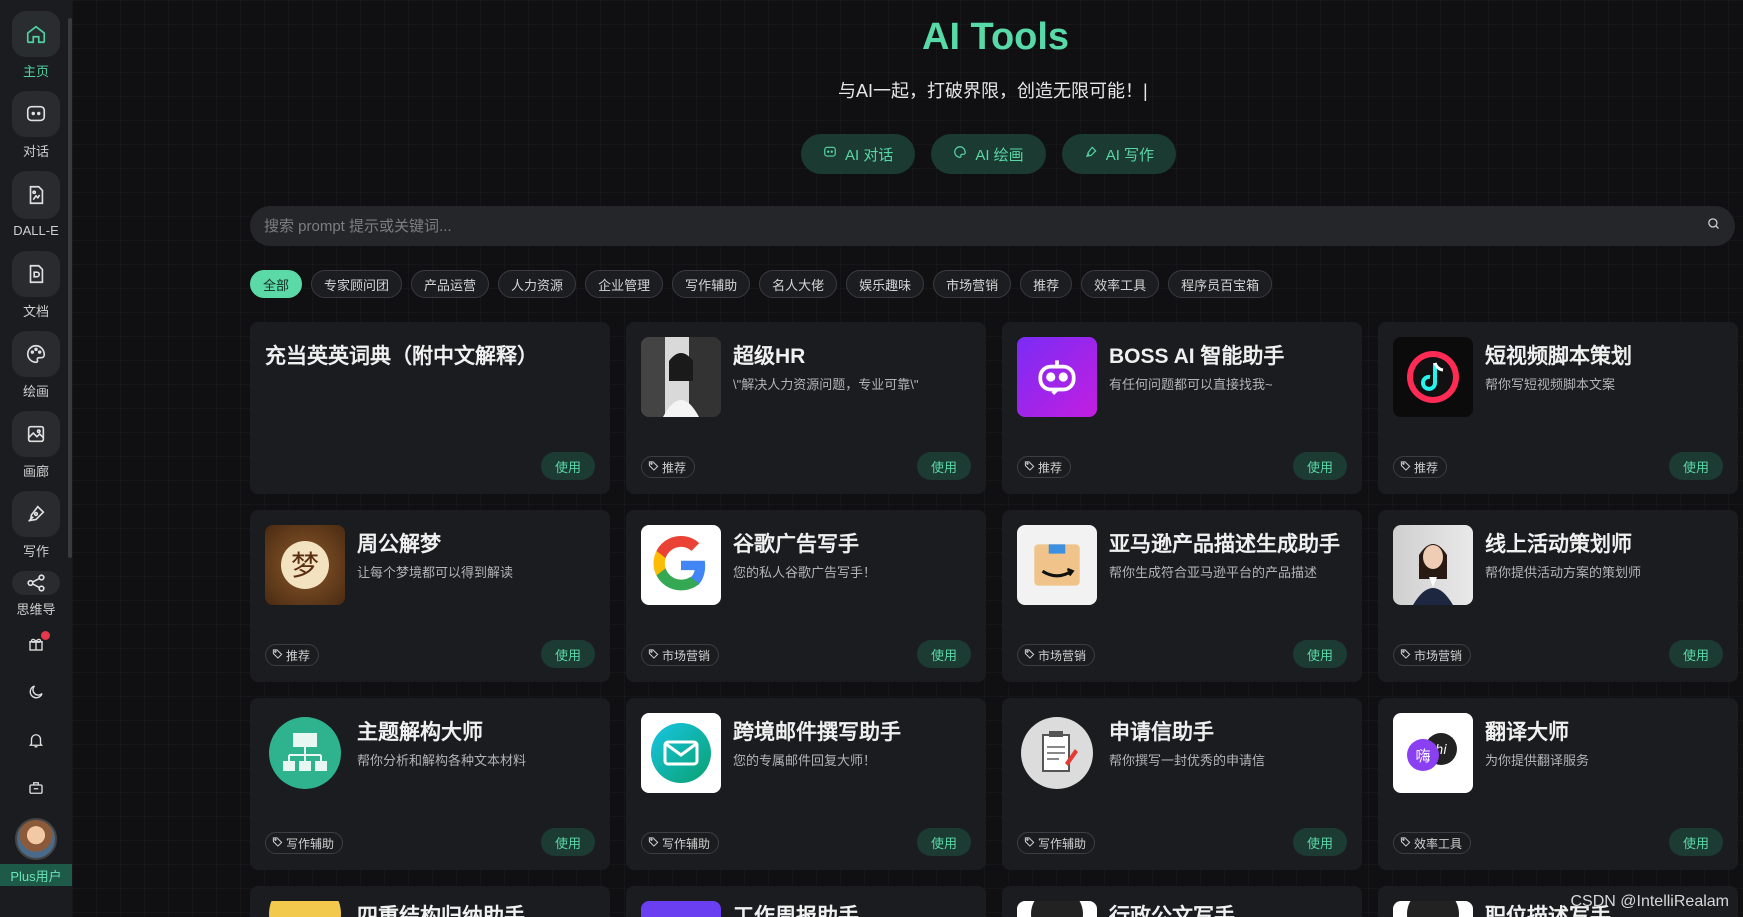 This screenshot has width=1743, height=917. I want to click on robot-icon, so click(1057, 377).